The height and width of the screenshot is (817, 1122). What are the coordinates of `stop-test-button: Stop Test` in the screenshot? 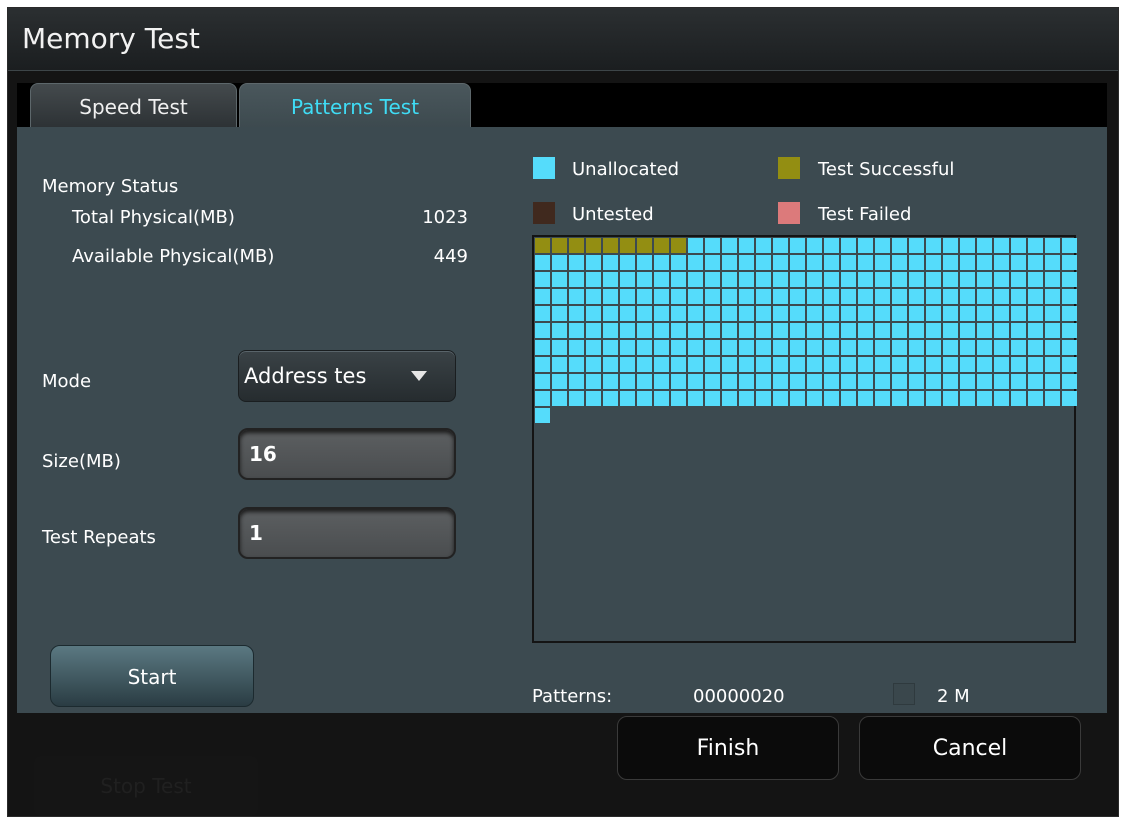 It's located at (146, 786).